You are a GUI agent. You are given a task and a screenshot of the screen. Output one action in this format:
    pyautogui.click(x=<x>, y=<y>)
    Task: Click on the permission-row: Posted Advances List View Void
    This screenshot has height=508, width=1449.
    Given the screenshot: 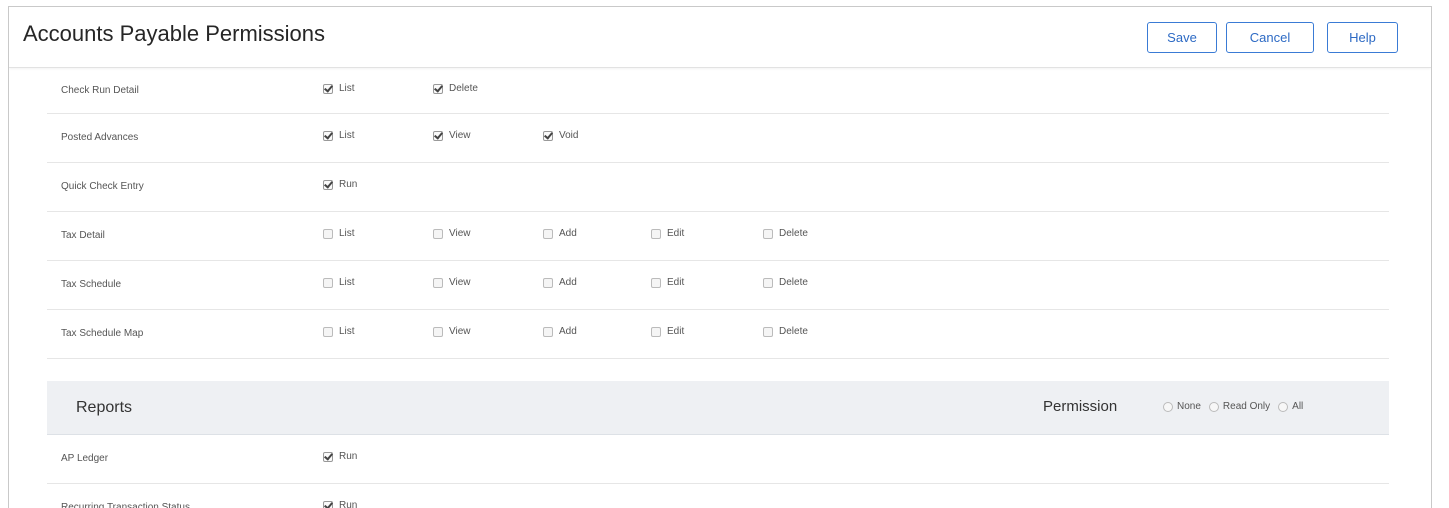 What is the action you would take?
    pyautogui.click(x=718, y=138)
    